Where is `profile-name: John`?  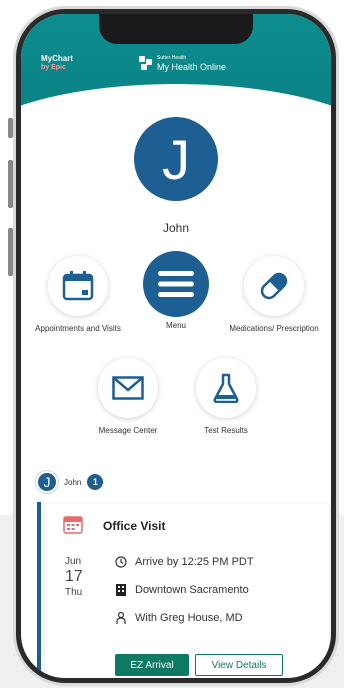
profile-name: John is located at coordinates (176, 228).